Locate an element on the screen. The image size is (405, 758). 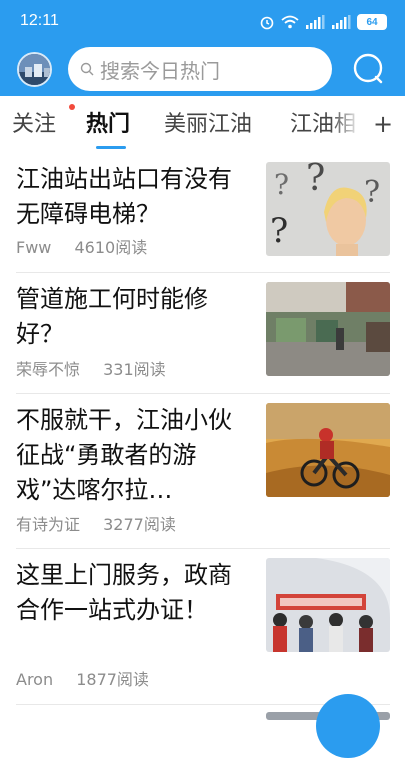
feed-item-meta: Aron 1877阅读 is located at coordinates (82, 678).